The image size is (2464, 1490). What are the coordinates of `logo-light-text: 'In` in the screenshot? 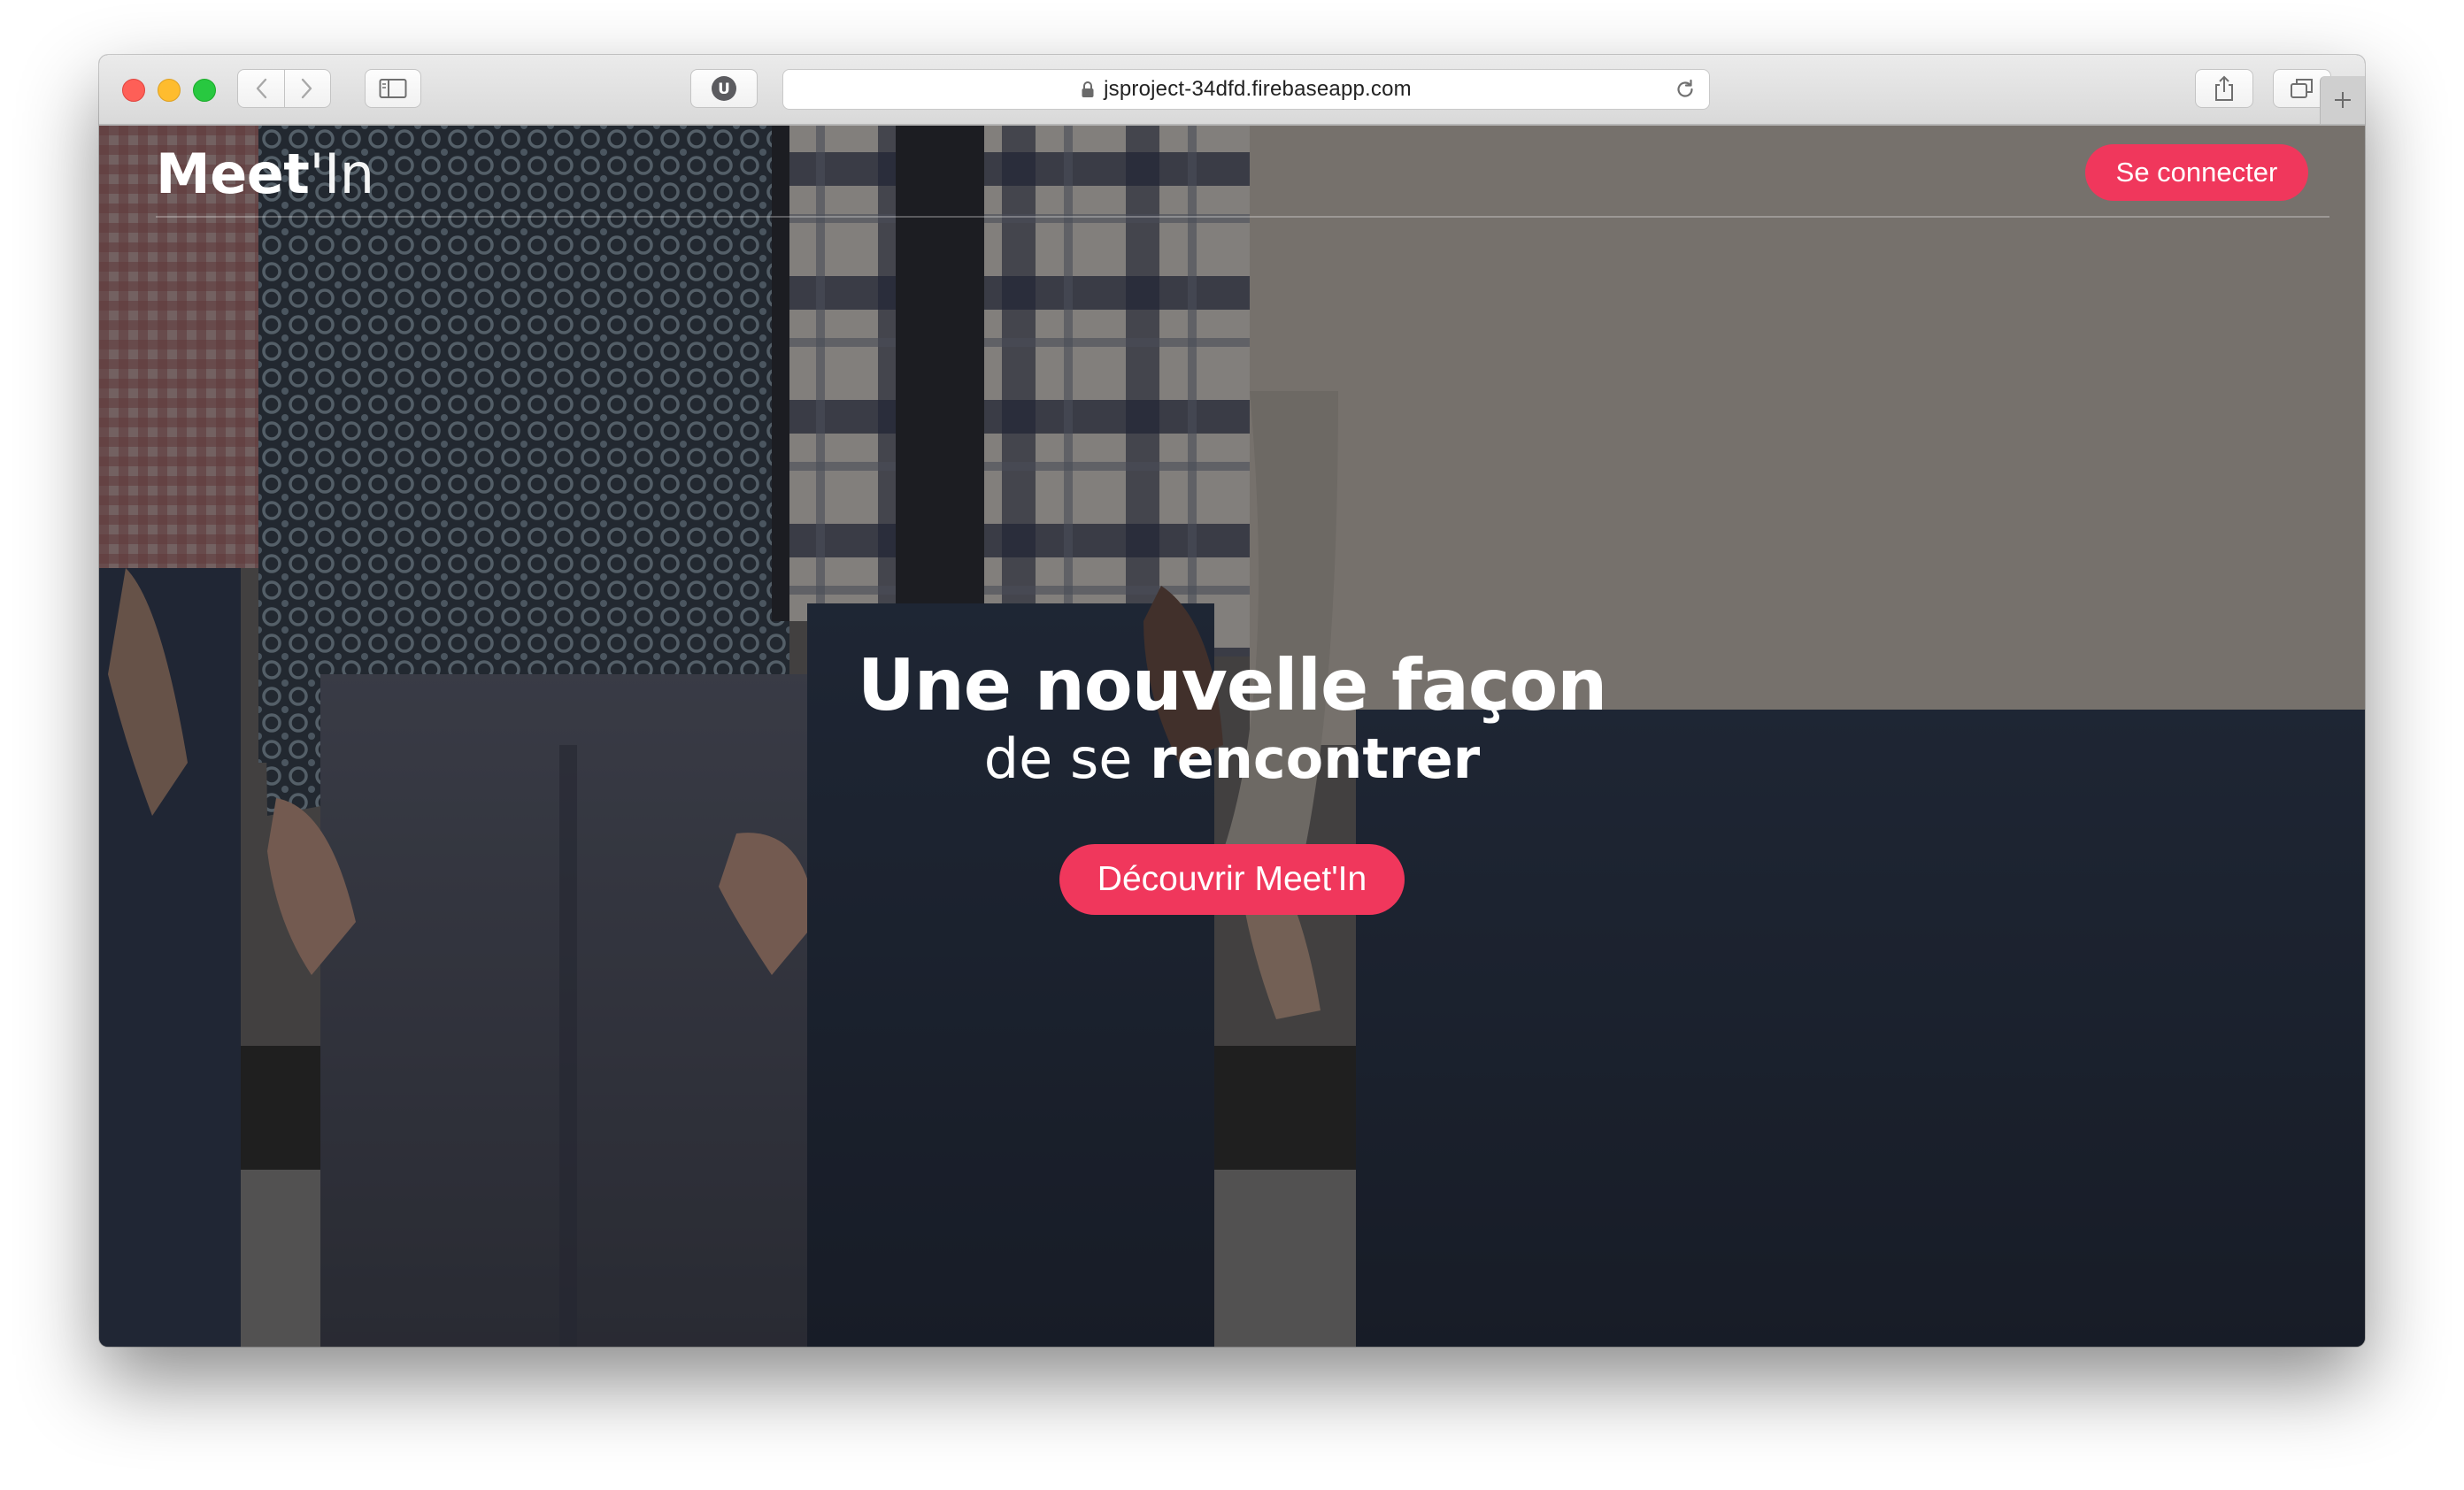 It's located at (341, 174).